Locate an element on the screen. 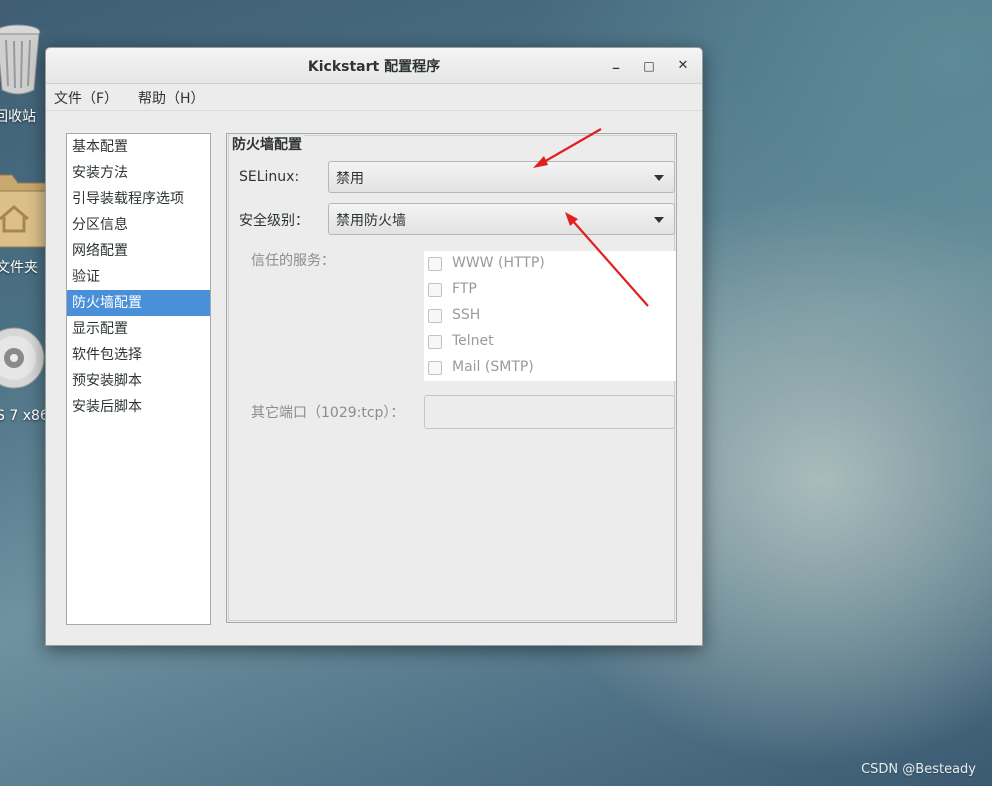 The image size is (992, 786). annotation-arrows is located at coordinates (591, 217).